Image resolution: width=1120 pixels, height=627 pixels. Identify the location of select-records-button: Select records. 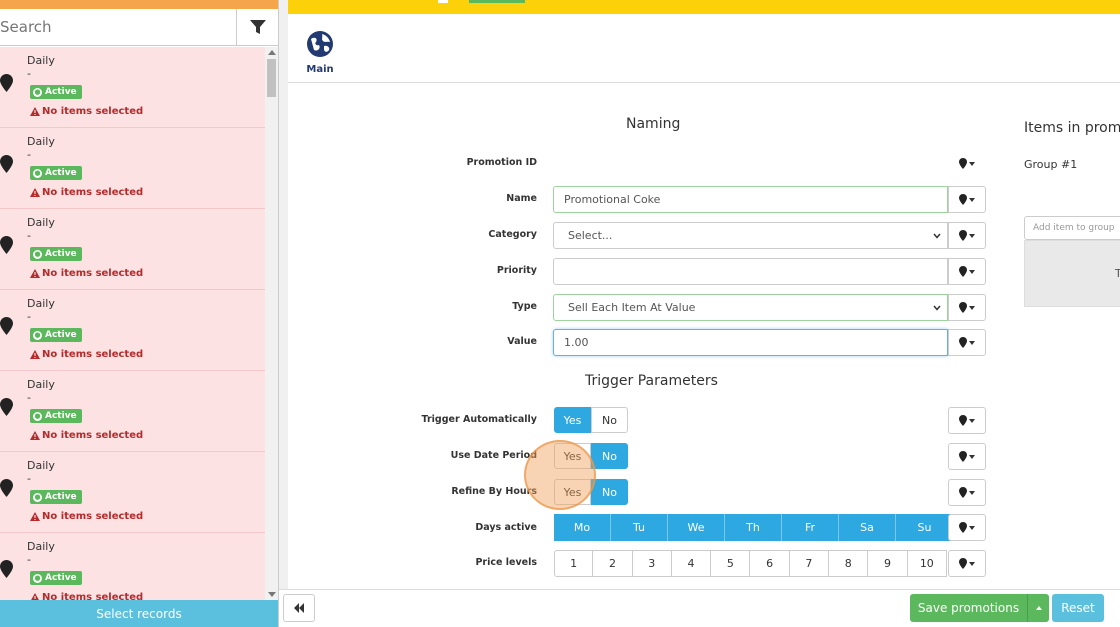
(139, 613).